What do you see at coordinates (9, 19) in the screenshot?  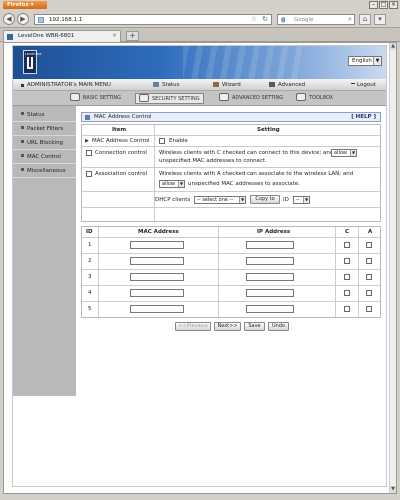 I see `back-icon: ◀` at bounding box center [9, 19].